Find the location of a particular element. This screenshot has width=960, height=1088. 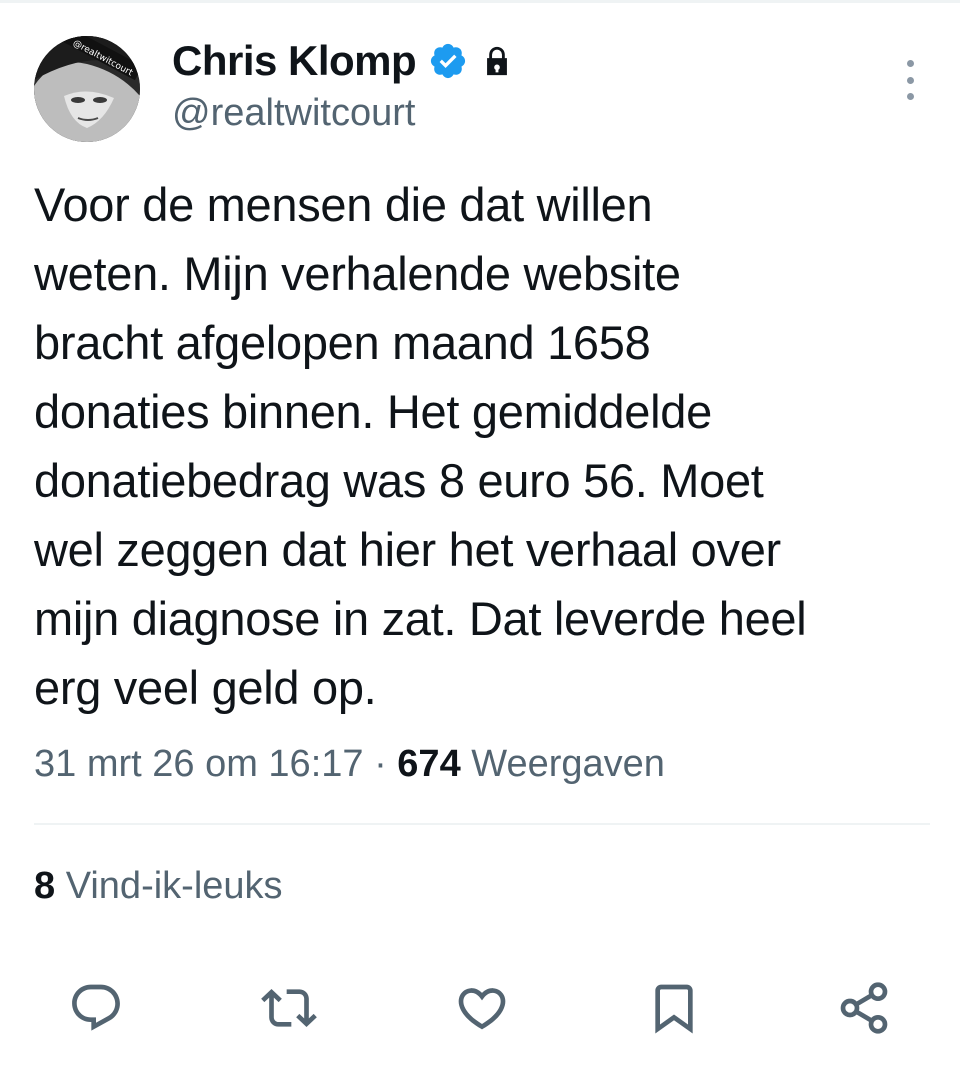

reply-icon is located at coordinates (96, 1007).